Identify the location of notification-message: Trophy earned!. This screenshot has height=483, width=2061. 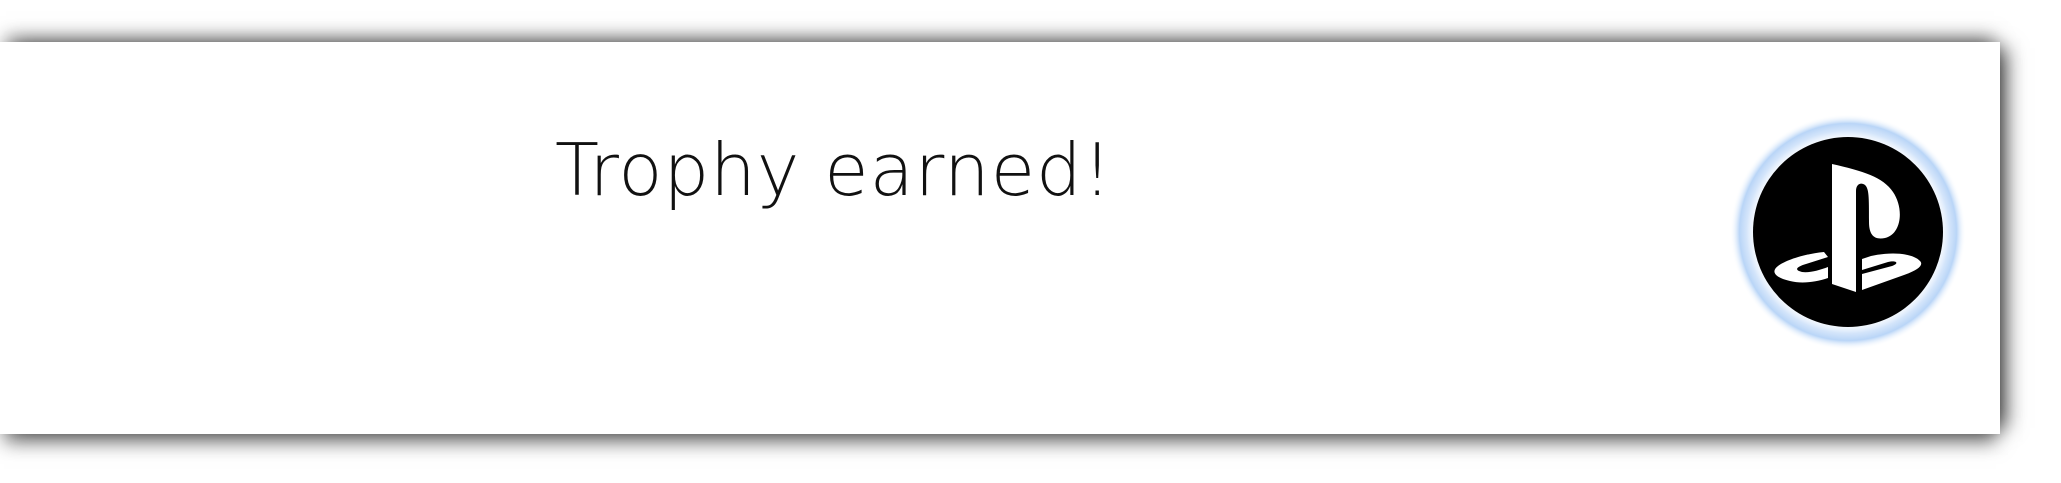
(834, 170).